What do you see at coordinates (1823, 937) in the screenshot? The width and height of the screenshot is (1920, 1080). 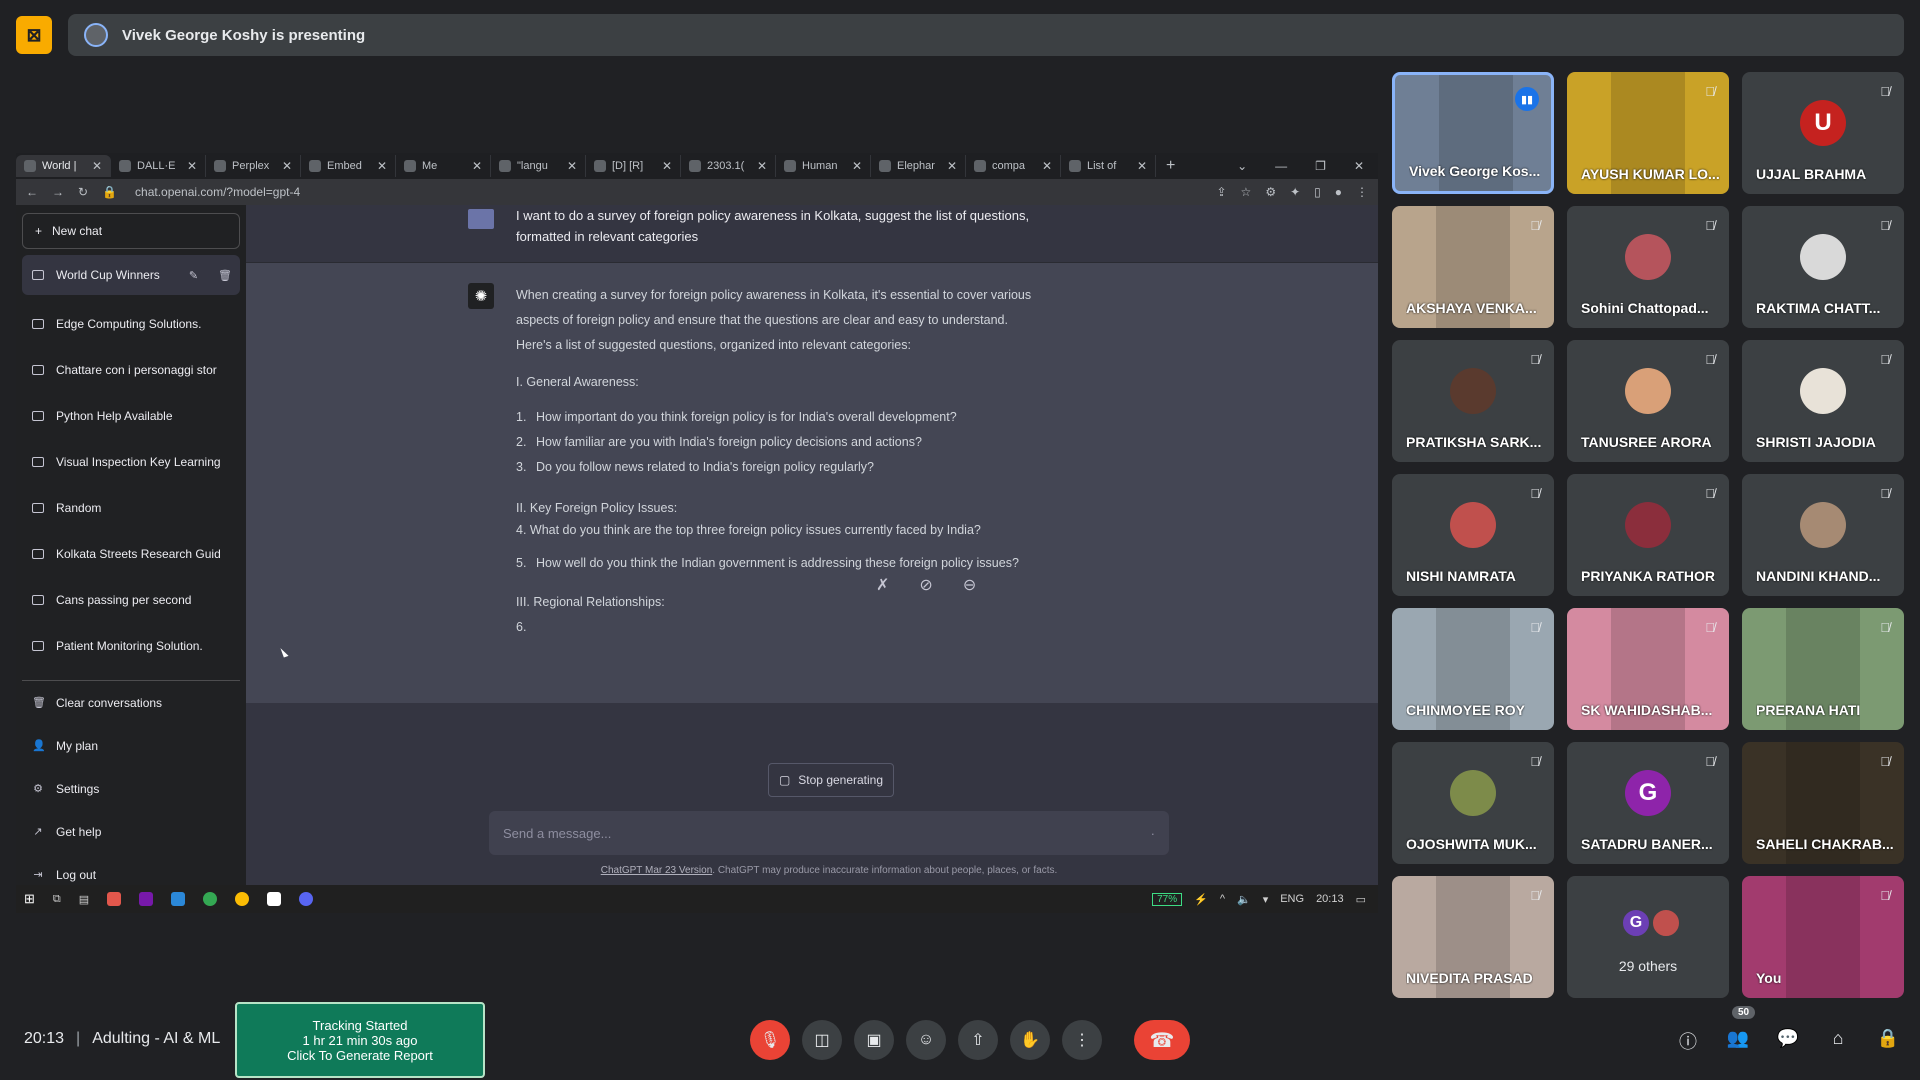 I see `participant-tile: 🎙̸ You` at bounding box center [1823, 937].